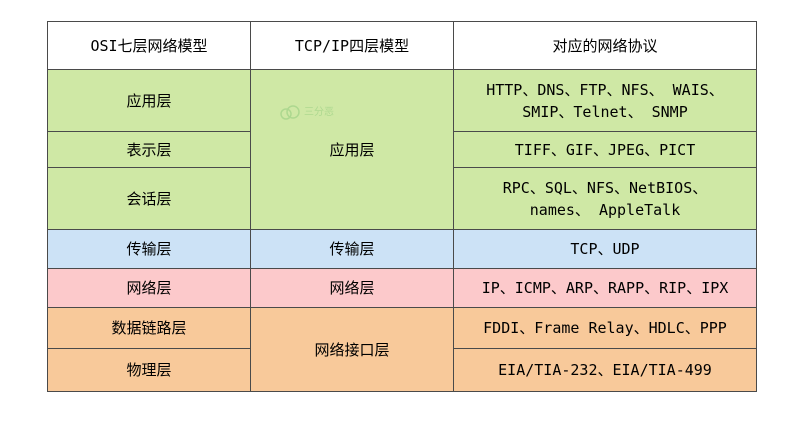 This screenshot has width=796, height=425. What do you see at coordinates (290, 112) in the screenshot?
I see `cloud-logo-icon` at bounding box center [290, 112].